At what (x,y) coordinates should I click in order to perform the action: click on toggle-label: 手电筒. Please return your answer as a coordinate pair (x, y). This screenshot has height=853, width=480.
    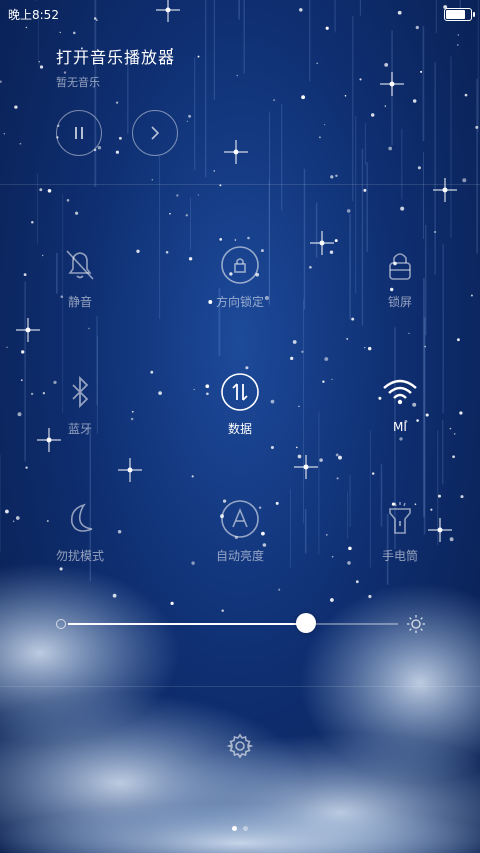
    Looking at the image, I should click on (399, 556).